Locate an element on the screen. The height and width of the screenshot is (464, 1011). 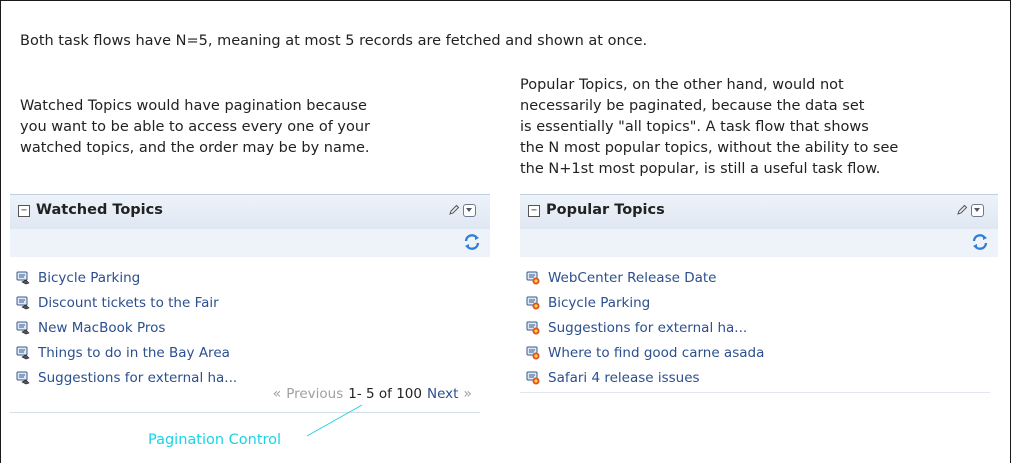
callout-line is located at coordinates (334, 420).